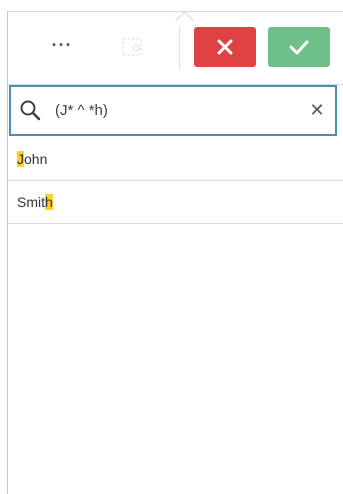 The image size is (343, 494). What do you see at coordinates (175, 202) in the screenshot?
I see `list-item: Smith` at bounding box center [175, 202].